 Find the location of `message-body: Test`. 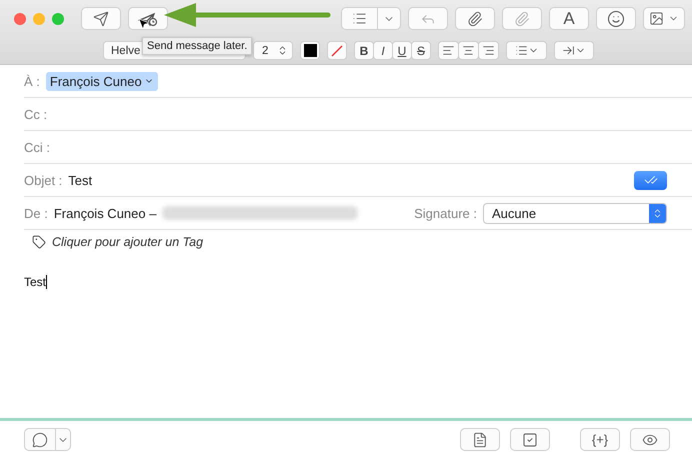

message-body: Test is located at coordinates (36, 282).